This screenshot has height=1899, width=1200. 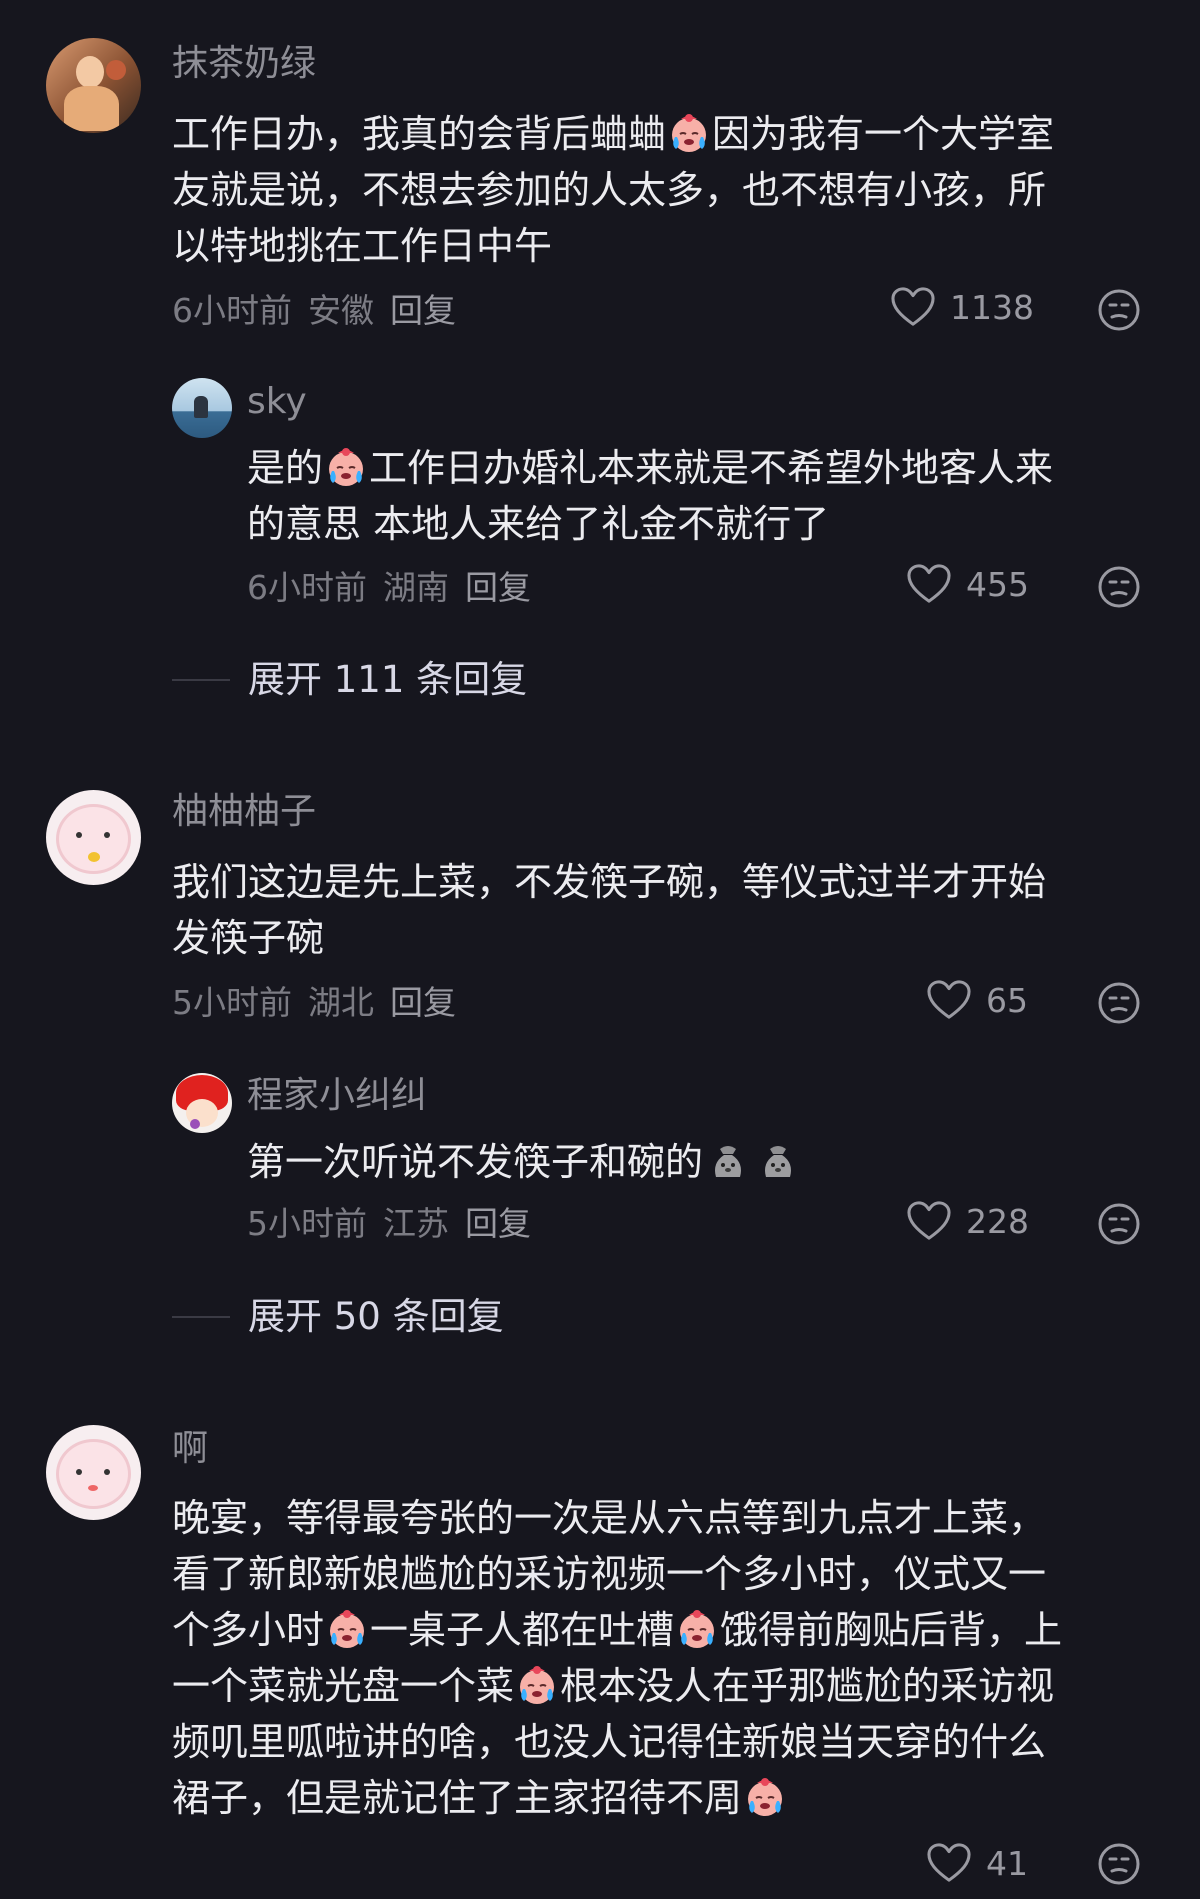 What do you see at coordinates (977, 1000) in the screenshot?
I see `like-button: 65` at bounding box center [977, 1000].